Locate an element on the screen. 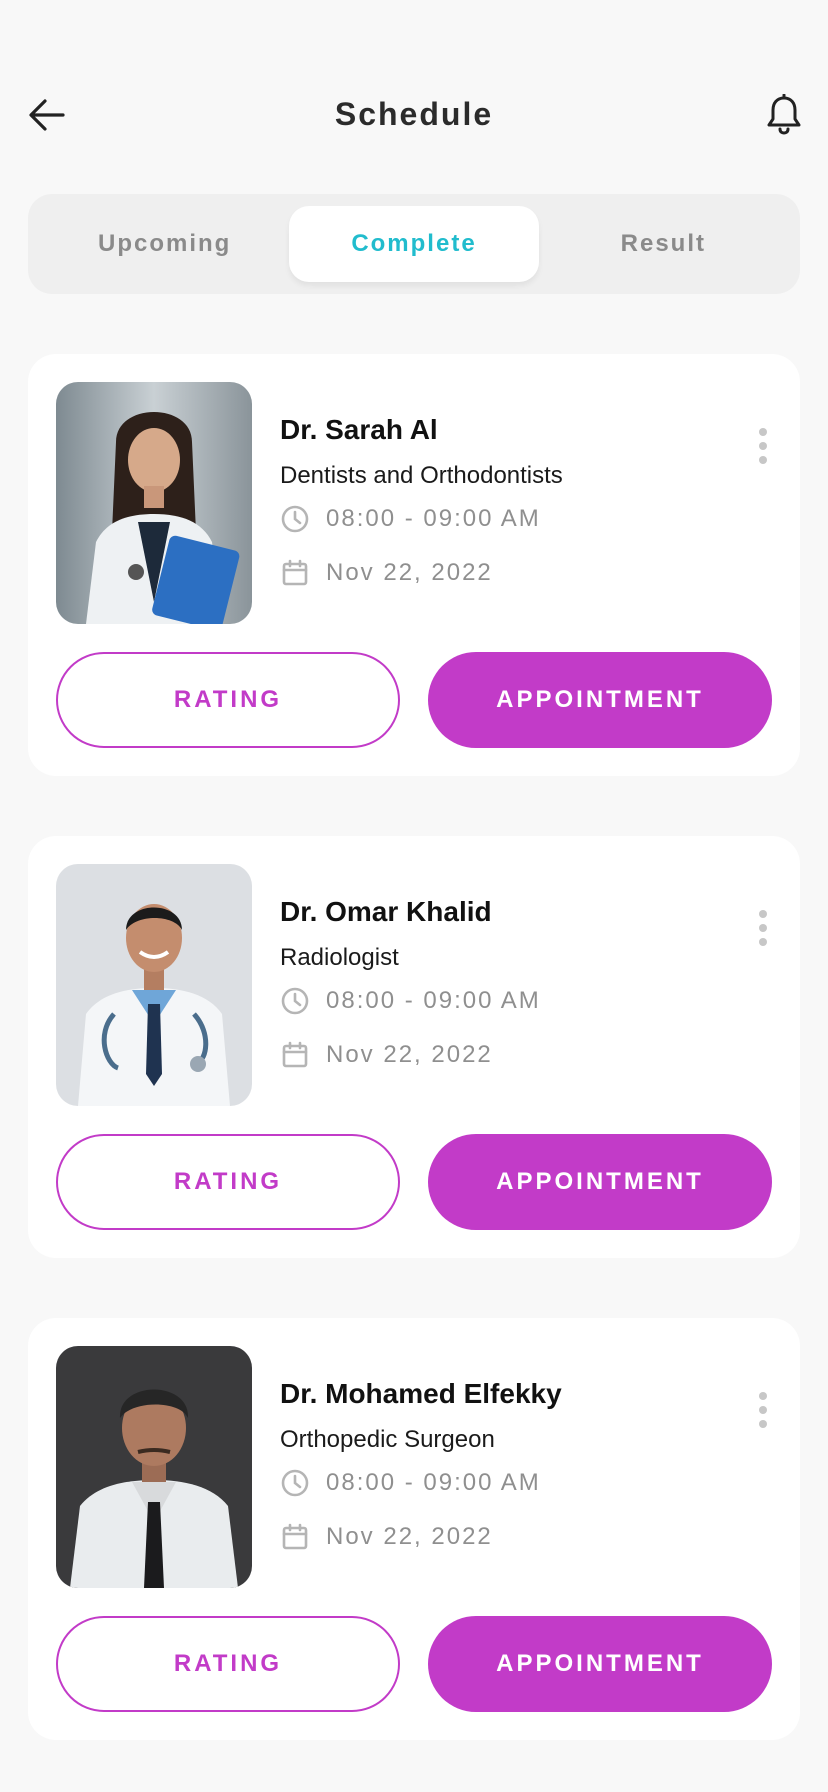 This screenshot has height=1792, width=828. doctor-specialty: Dentists and Orthodontists is located at coordinates (421, 475).